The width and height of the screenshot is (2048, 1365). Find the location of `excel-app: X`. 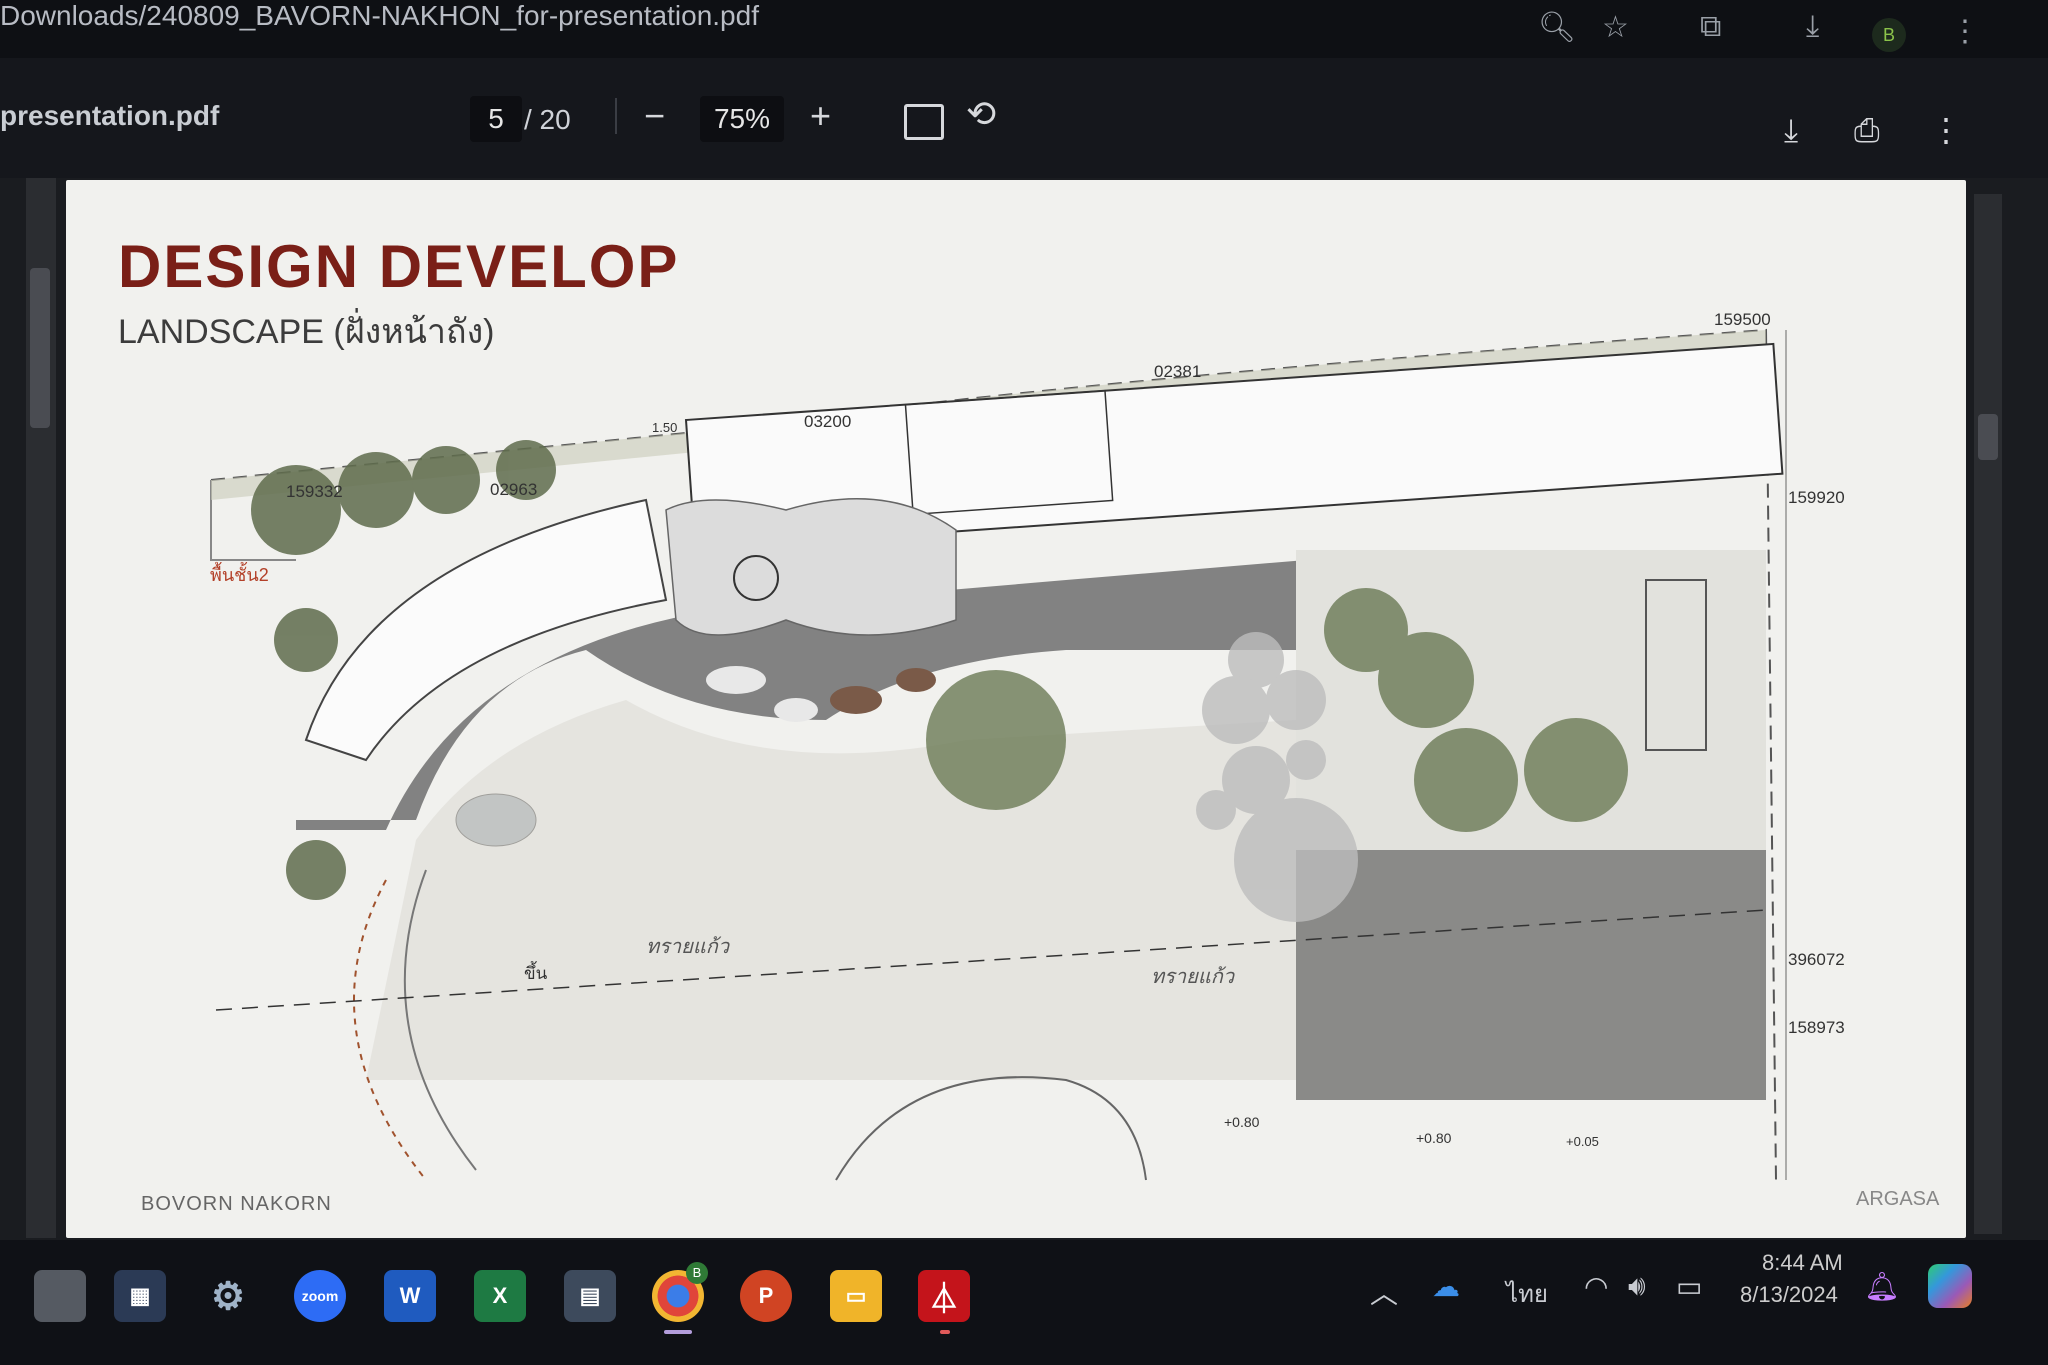

excel-app: X is located at coordinates (500, 1296).